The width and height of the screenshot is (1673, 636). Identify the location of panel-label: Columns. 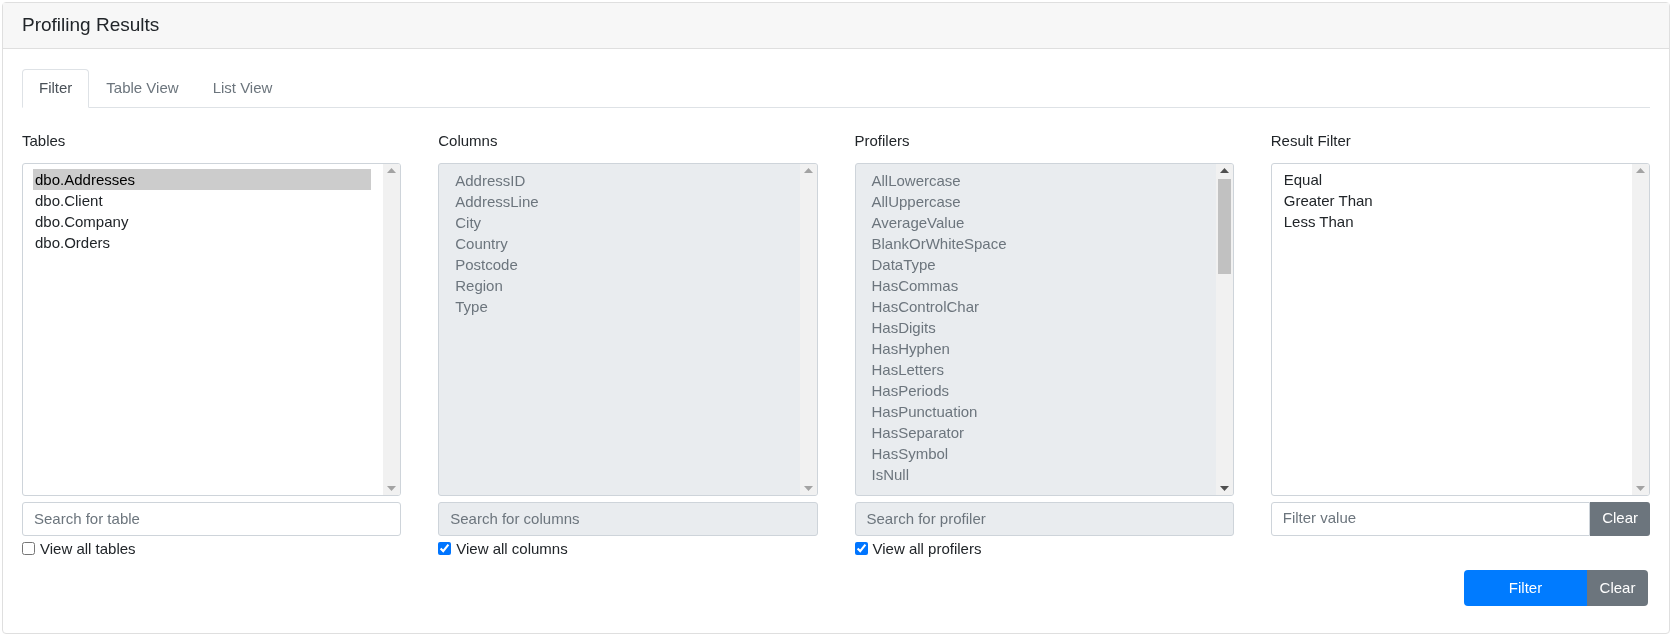
(468, 141).